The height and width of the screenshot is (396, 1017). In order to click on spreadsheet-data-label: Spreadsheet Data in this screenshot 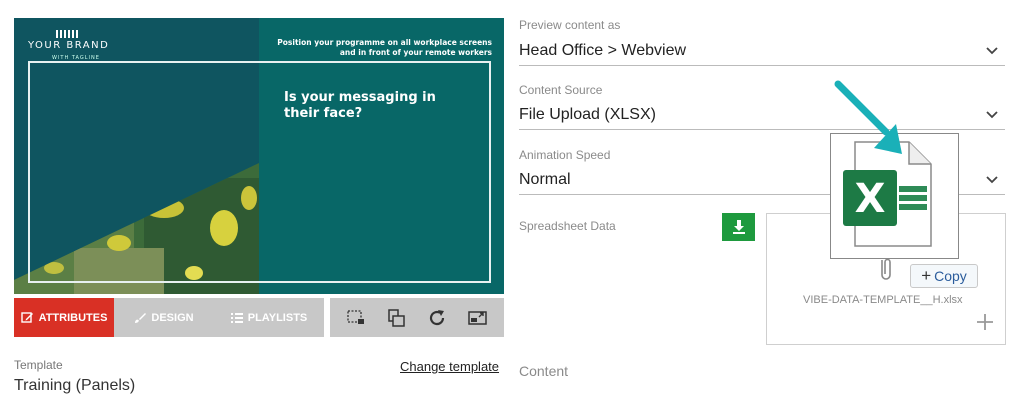, I will do `click(567, 226)`.